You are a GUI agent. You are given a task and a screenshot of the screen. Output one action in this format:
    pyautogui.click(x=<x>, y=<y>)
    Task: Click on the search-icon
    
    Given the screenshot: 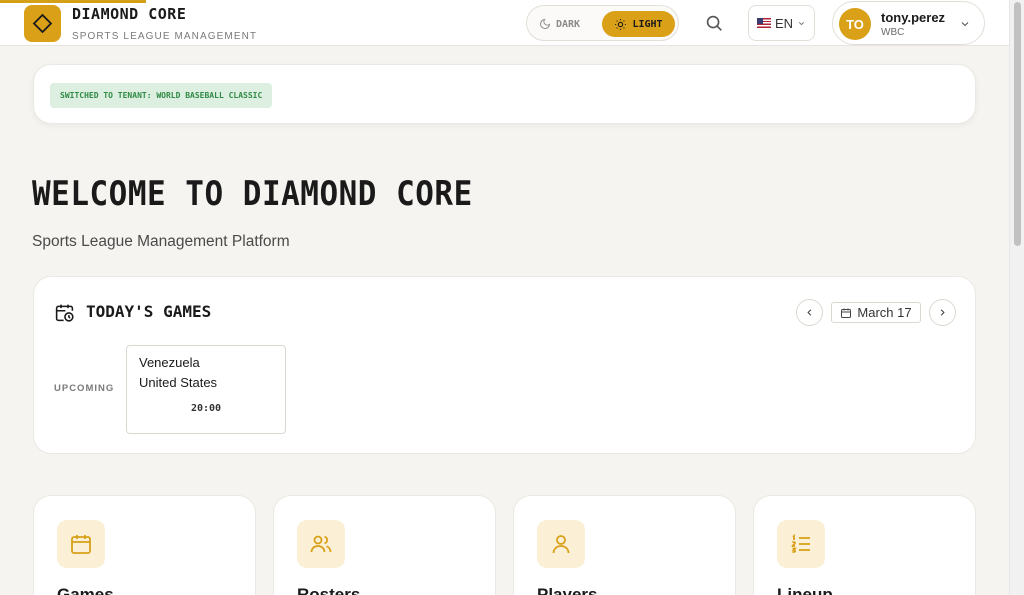 What is the action you would take?
    pyautogui.click(x=714, y=23)
    